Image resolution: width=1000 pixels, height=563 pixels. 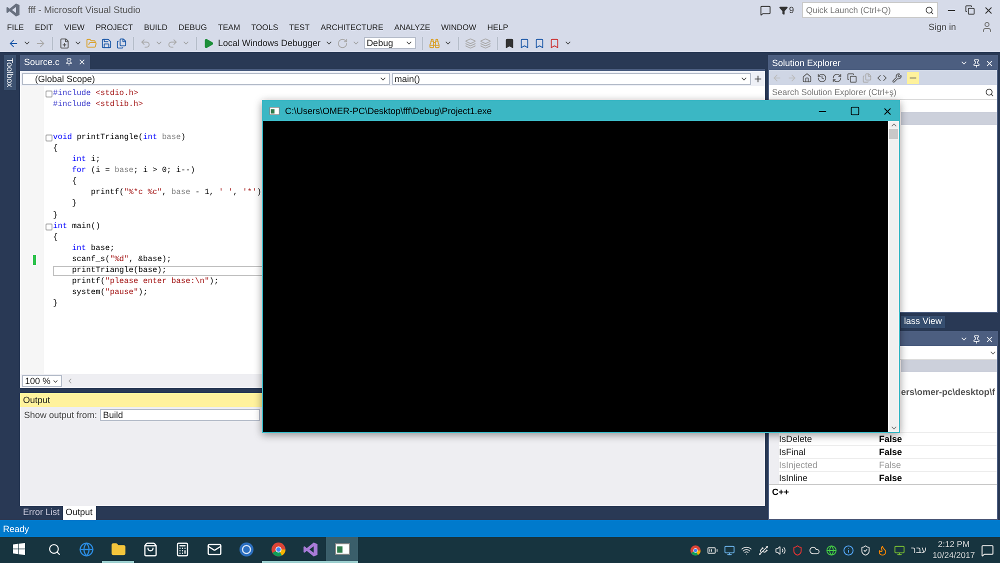 What do you see at coordinates (780, 550) in the screenshot?
I see `volume-icon` at bounding box center [780, 550].